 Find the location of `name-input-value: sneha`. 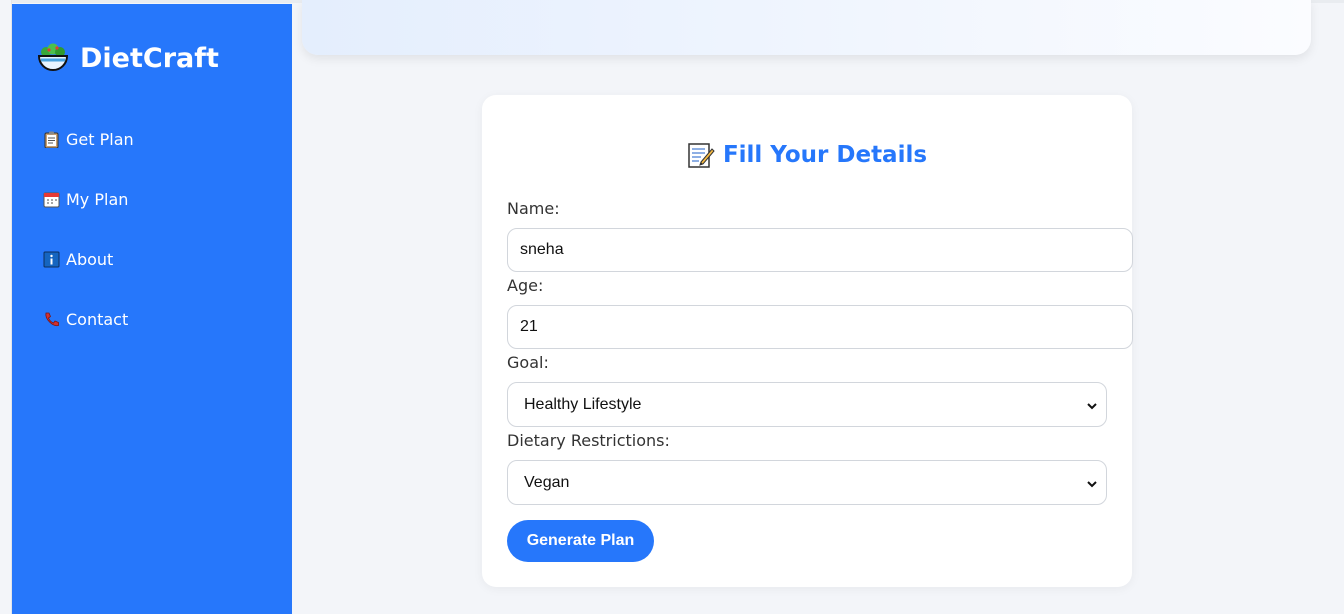

name-input-value: sneha is located at coordinates (542, 249).